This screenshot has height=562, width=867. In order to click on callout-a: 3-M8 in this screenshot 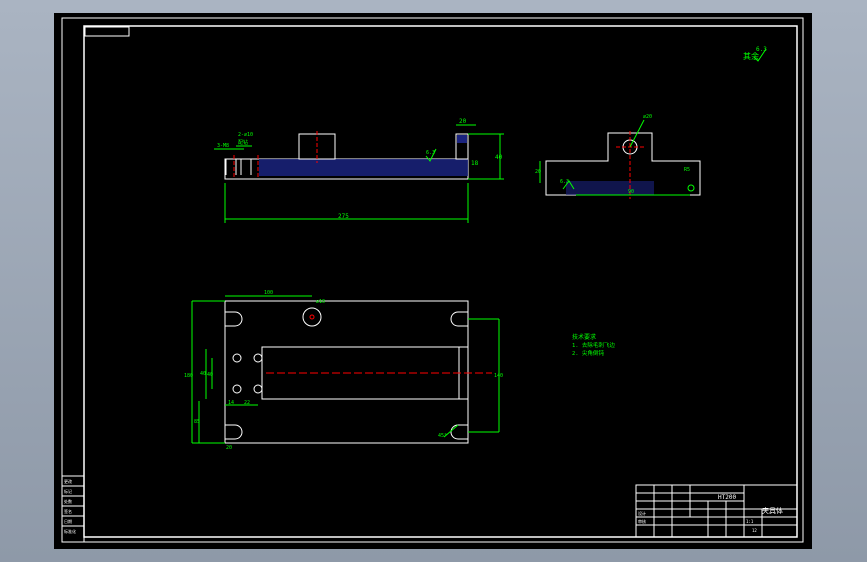, I will do `click(223, 146)`.